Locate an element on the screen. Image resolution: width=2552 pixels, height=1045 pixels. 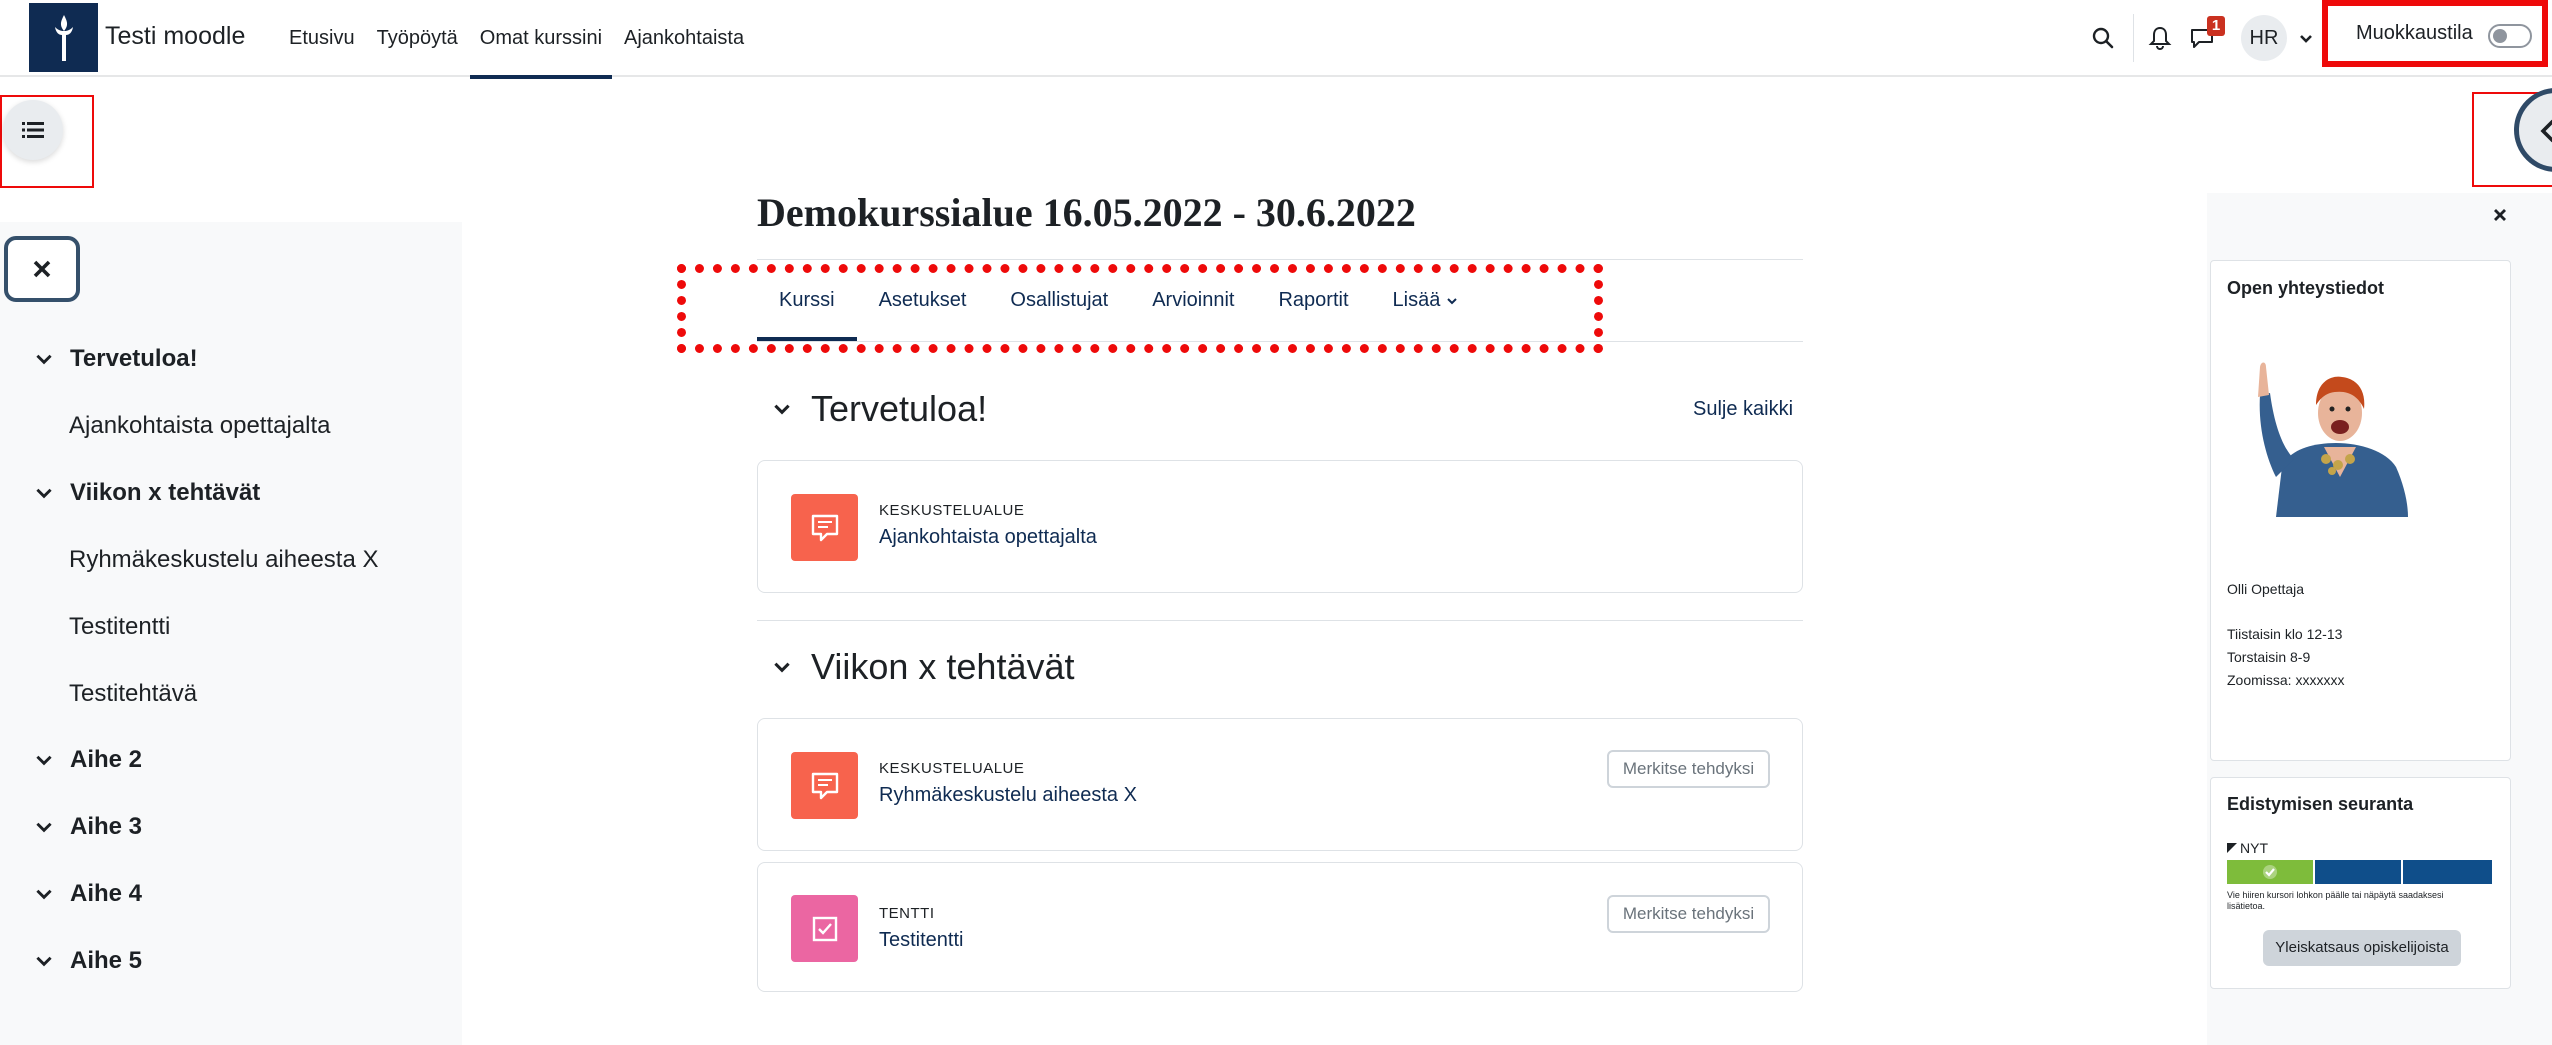
close-block-drawer-button is located at coordinates (2502, 217).